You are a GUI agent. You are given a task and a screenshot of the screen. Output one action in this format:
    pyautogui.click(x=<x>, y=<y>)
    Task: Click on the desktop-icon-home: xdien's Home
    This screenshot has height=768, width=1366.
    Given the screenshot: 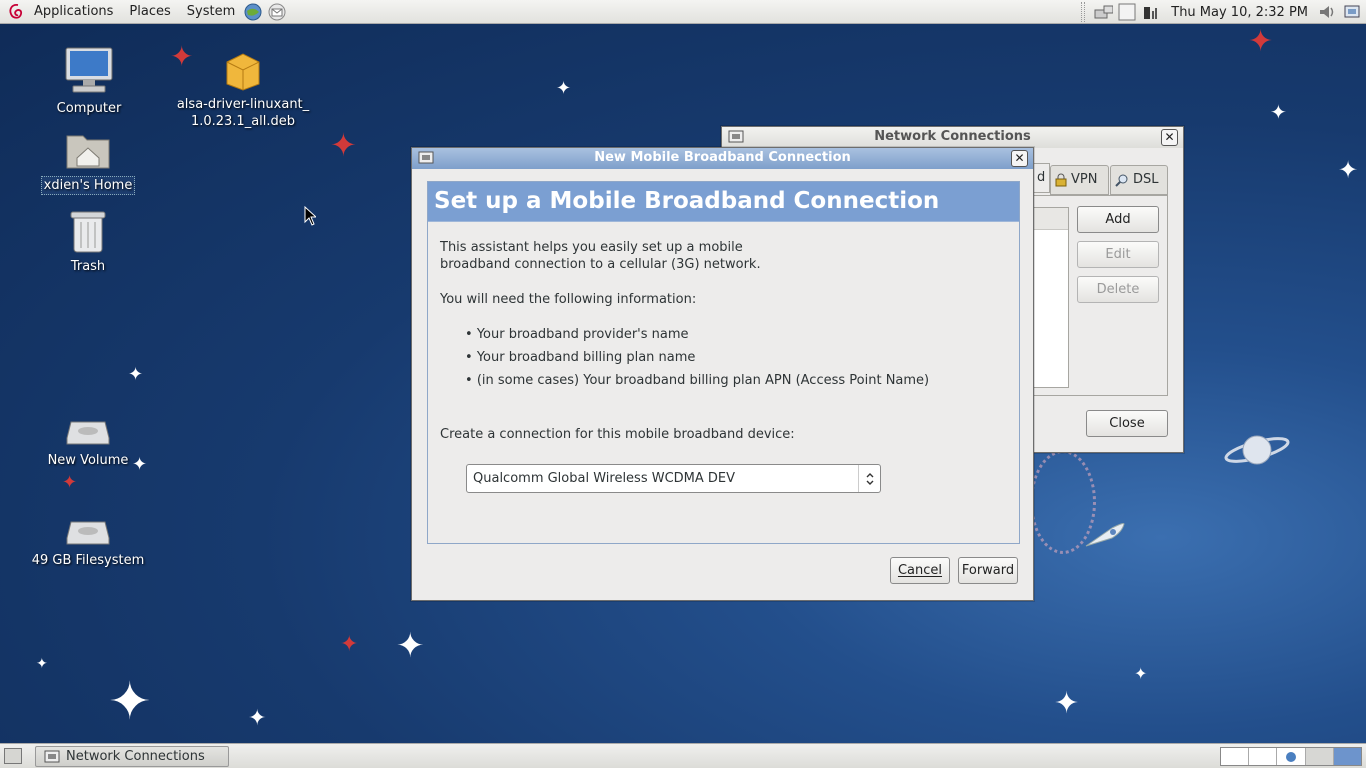 What is the action you would take?
    pyautogui.click(x=88, y=162)
    